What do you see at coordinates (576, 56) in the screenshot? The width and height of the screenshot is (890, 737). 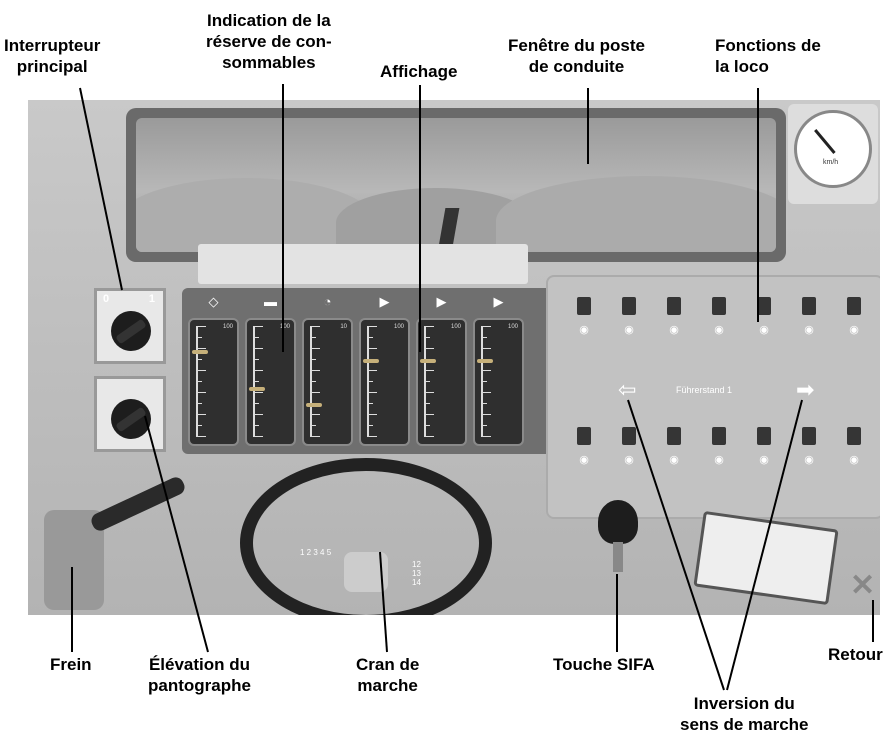 I see `label-cab-window: Fenêtre du poste de conduite` at bounding box center [576, 56].